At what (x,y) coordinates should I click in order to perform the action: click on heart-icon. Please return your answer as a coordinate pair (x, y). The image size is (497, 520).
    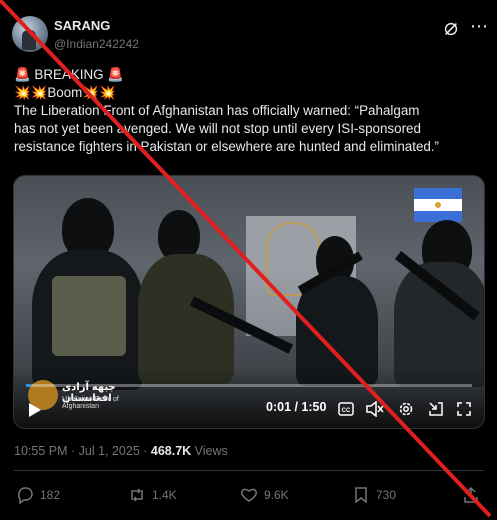
    Looking at the image, I should click on (249, 495).